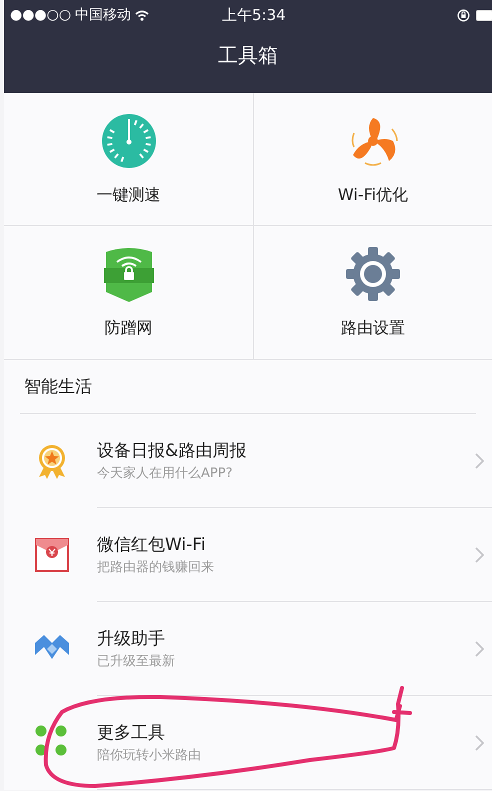 The width and height of the screenshot is (492, 791). Describe the element at coordinates (484, 15) in the screenshot. I see `battery-icon` at that location.